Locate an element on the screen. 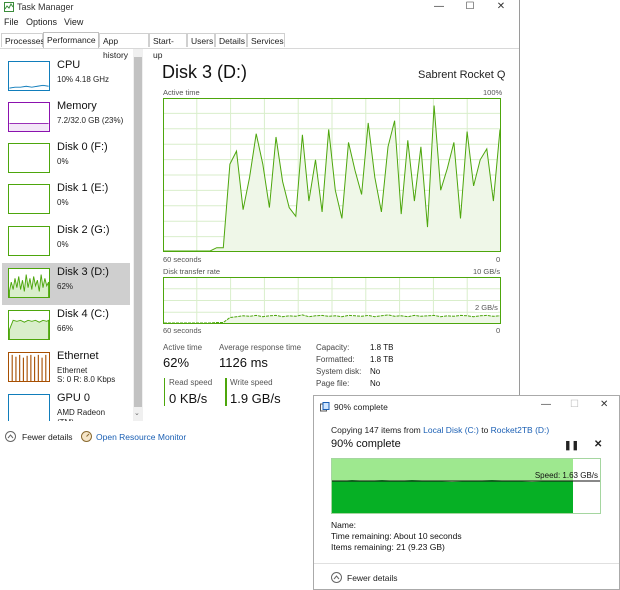  stat-write-label: Write speed is located at coordinates (251, 382).